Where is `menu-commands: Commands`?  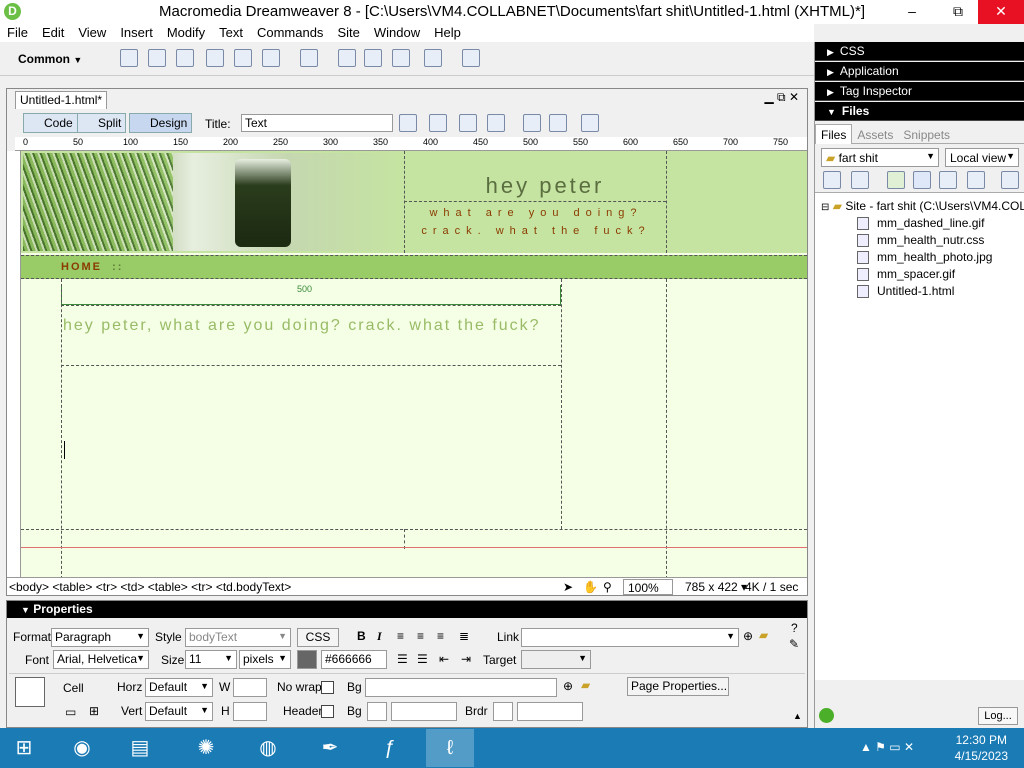 menu-commands: Commands is located at coordinates (290, 32).